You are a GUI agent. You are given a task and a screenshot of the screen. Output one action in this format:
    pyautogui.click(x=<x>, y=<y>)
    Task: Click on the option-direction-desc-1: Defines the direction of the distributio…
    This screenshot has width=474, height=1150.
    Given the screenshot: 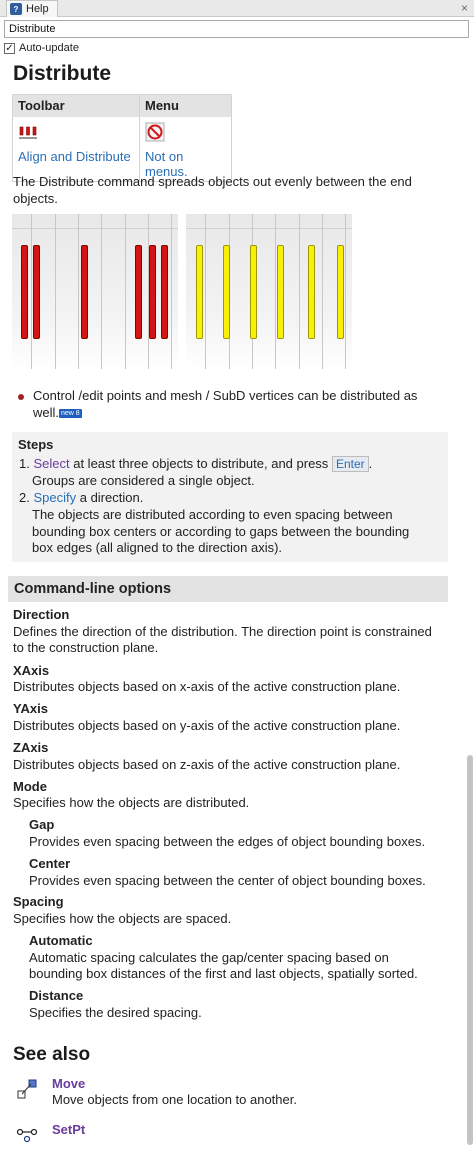 What is the action you would take?
    pyautogui.click(x=222, y=631)
    